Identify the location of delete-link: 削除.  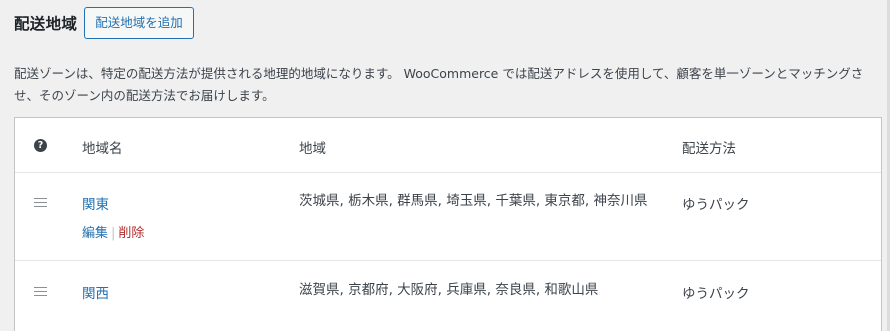
(131, 233).